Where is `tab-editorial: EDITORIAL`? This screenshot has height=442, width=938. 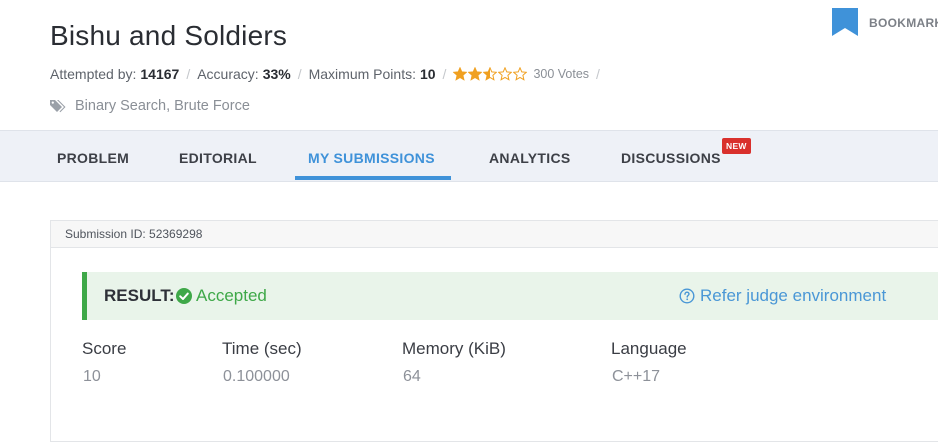 tab-editorial: EDITORIAL is located at coordinates (218, 158).